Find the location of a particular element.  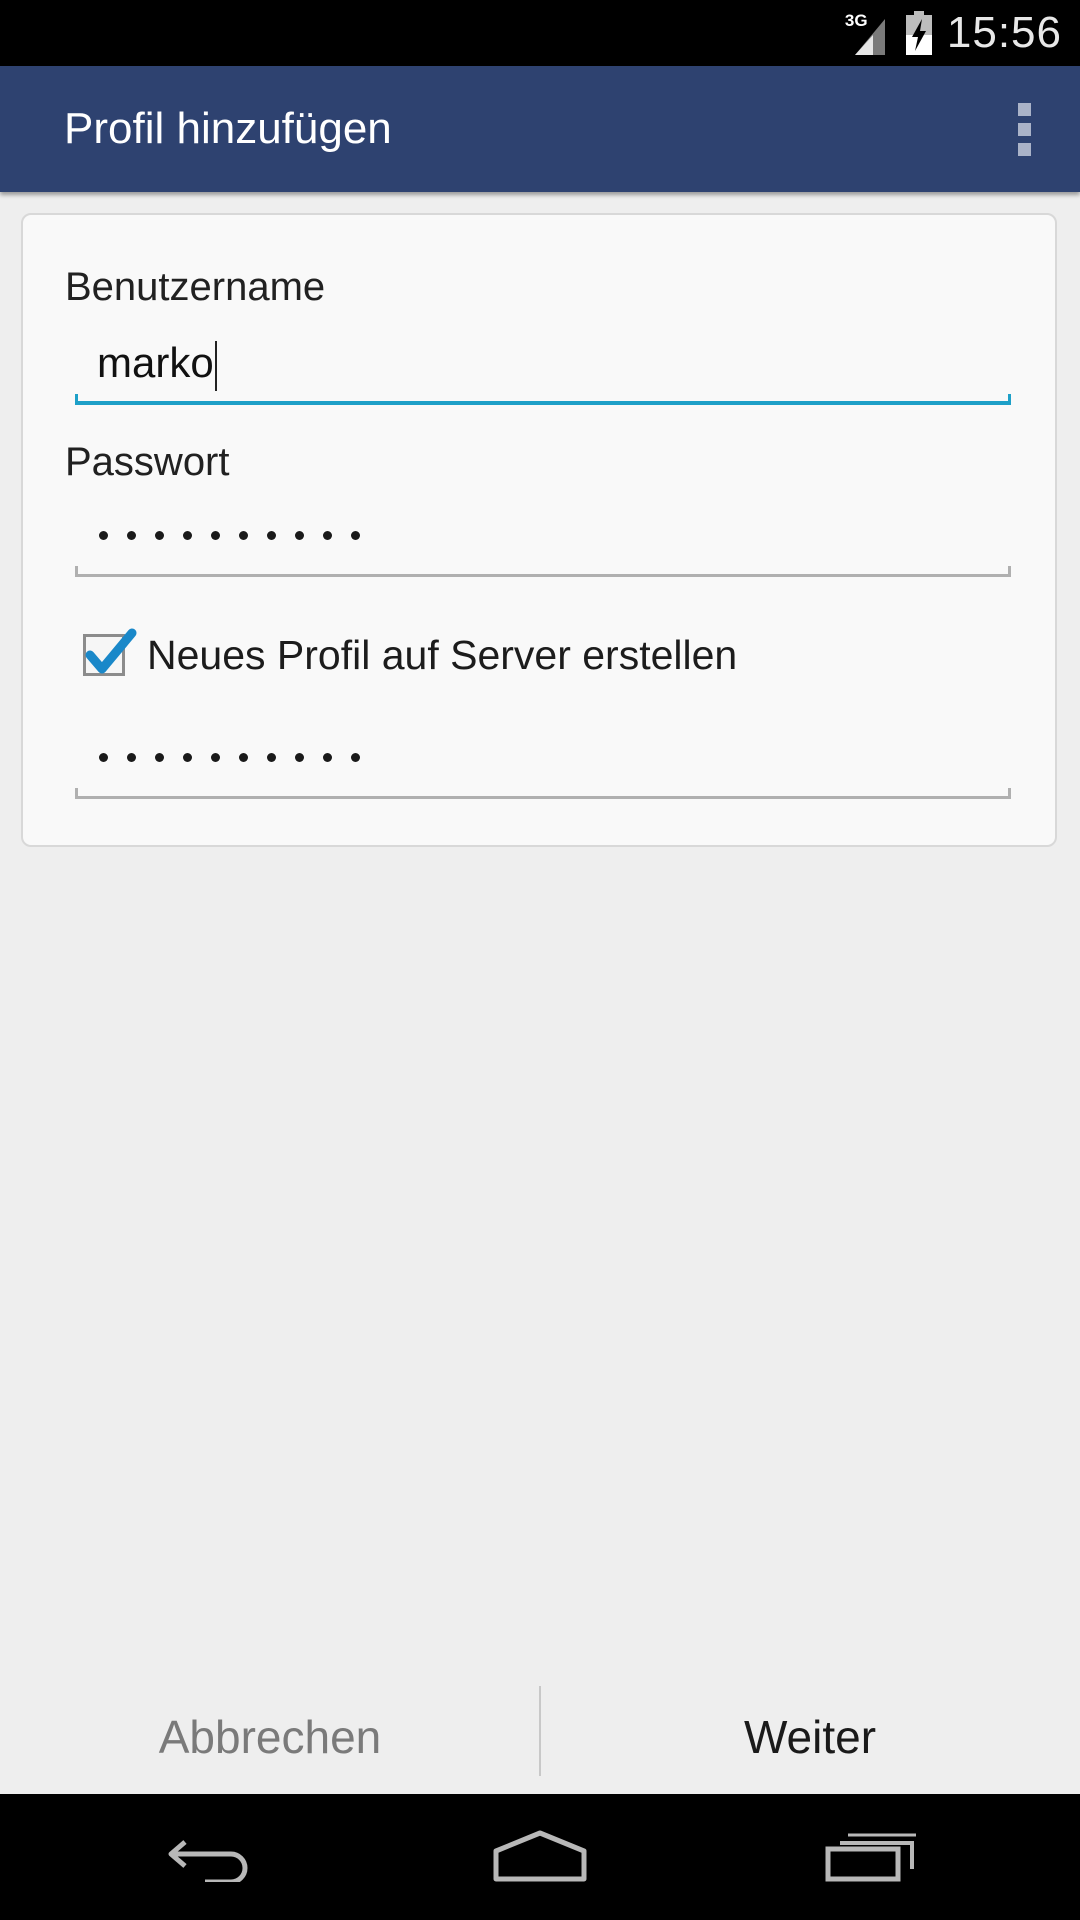

password-confirm-field is located at coordinates (543, 763).